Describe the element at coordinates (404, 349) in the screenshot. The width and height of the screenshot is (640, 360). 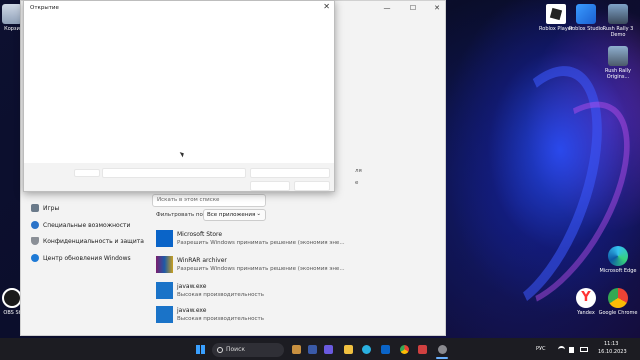
I see `taskbar-app-chrome-icon` at that location.